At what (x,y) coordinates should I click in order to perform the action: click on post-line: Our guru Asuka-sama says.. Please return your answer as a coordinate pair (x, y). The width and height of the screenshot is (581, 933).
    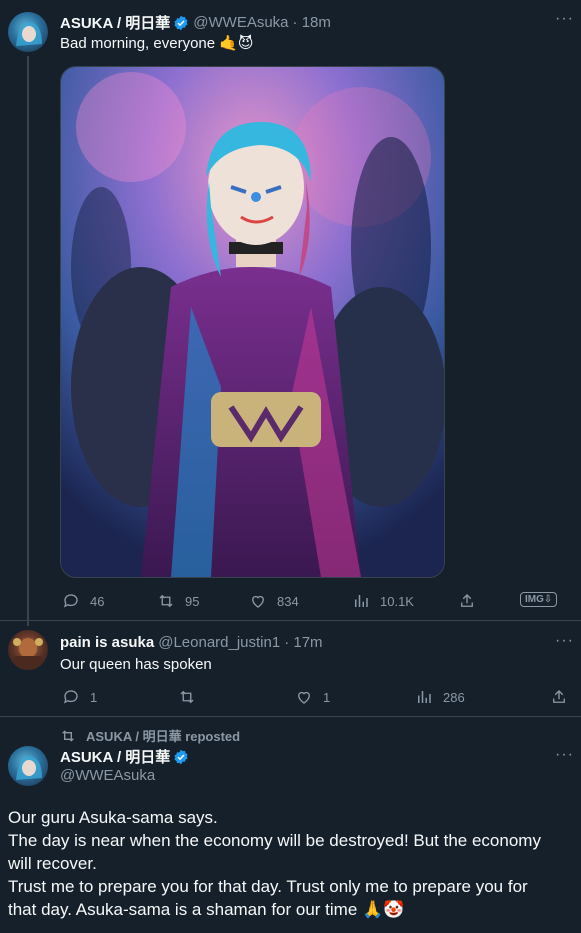
    Looking at the image, I should click on (113, 817).